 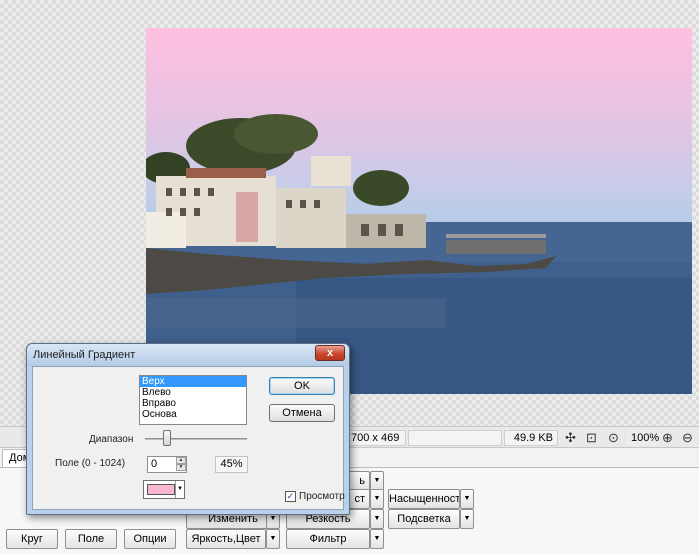 What do you see at coordinates (273, 539) in the screenshot?
I see `brightness-dropdown-arrow: ▼` at bounding box center [273, 539].